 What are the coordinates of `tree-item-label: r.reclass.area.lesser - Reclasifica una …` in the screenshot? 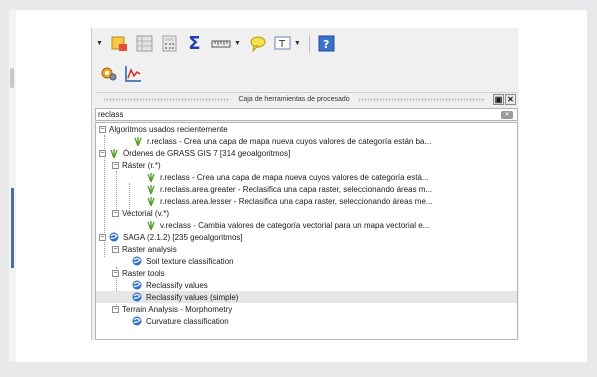 It's located at (296, 201).